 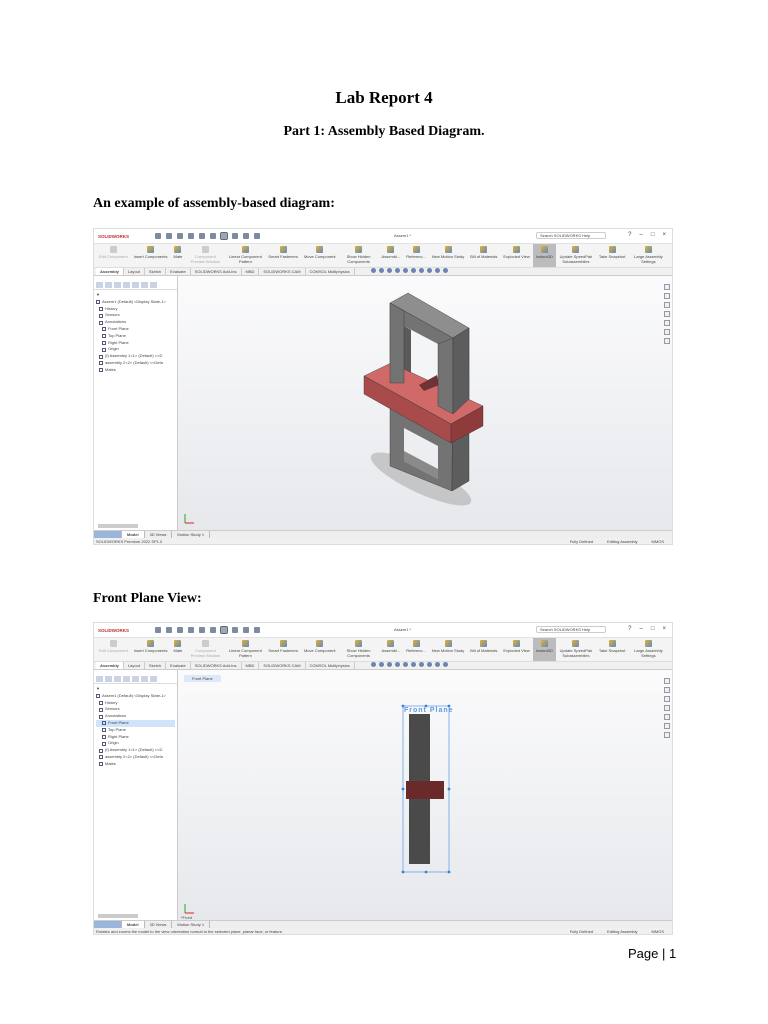 What do you see at coordinates (135, 696) in the screenshot?
I see `tree-item: Assem1 (Default) <Display State-1>` at bounding box center [135, 696].